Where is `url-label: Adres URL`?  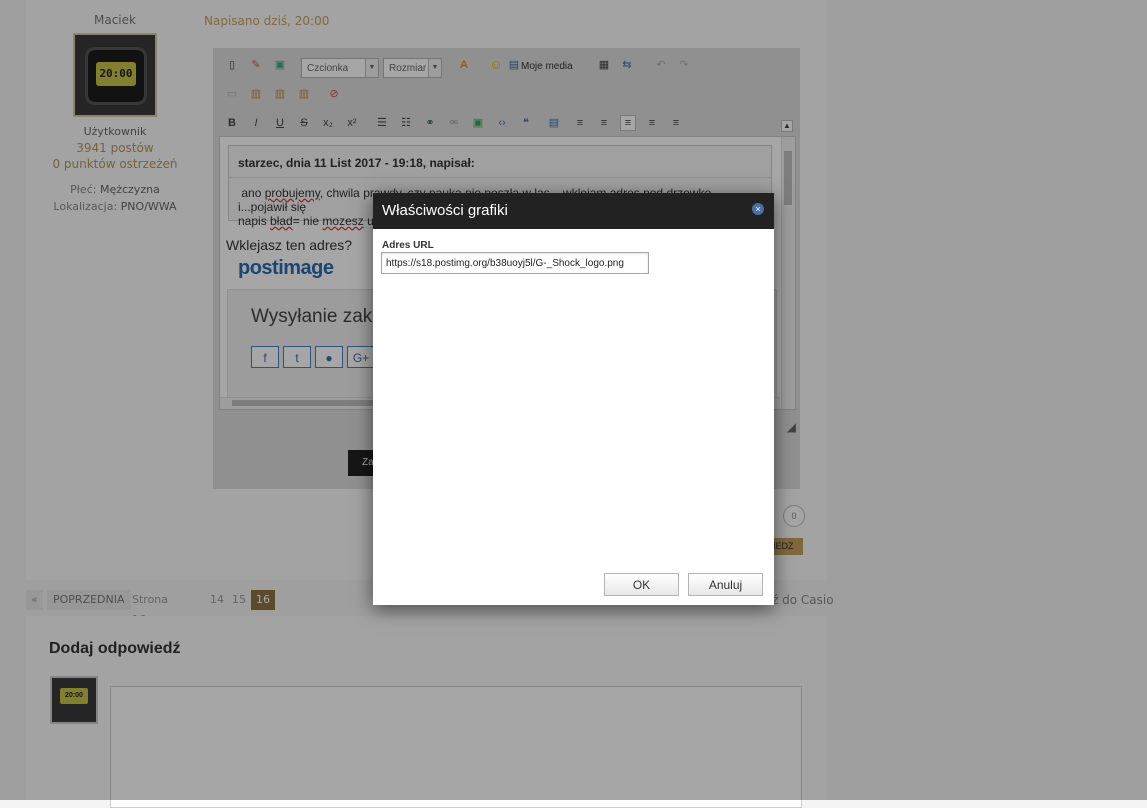 url-label: Adres URL is located at coordinates (408, 245).